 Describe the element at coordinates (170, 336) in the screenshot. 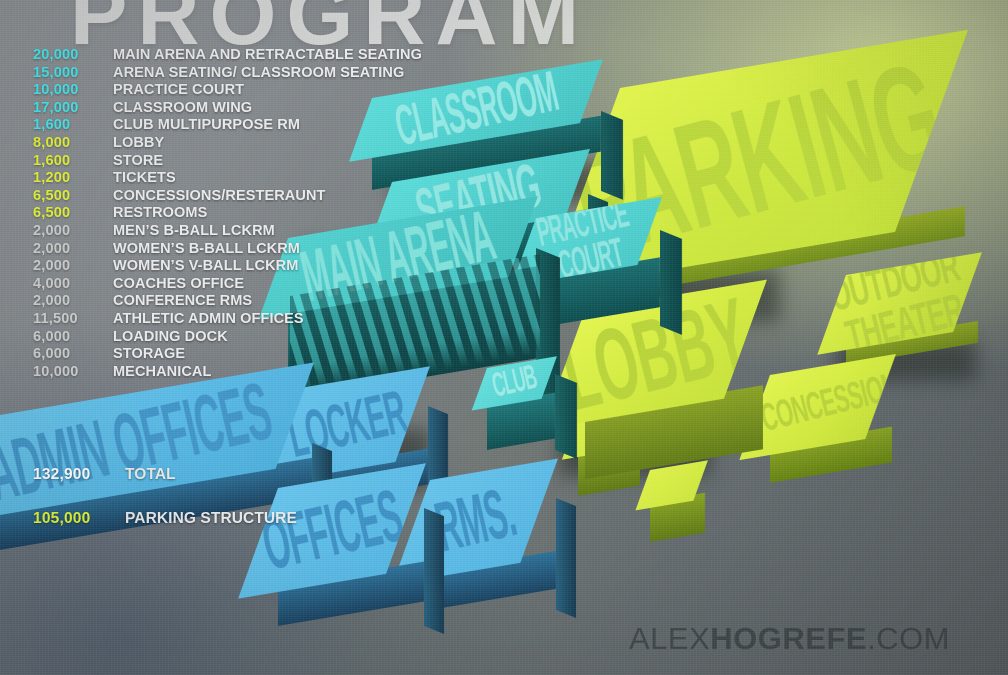

I see `program-row-label: LOADING DOCK` at that location.